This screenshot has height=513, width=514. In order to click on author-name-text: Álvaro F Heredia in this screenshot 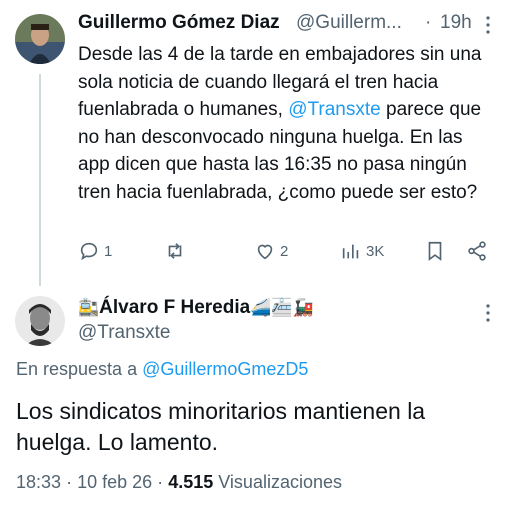, I will do `click(175, 307)`.